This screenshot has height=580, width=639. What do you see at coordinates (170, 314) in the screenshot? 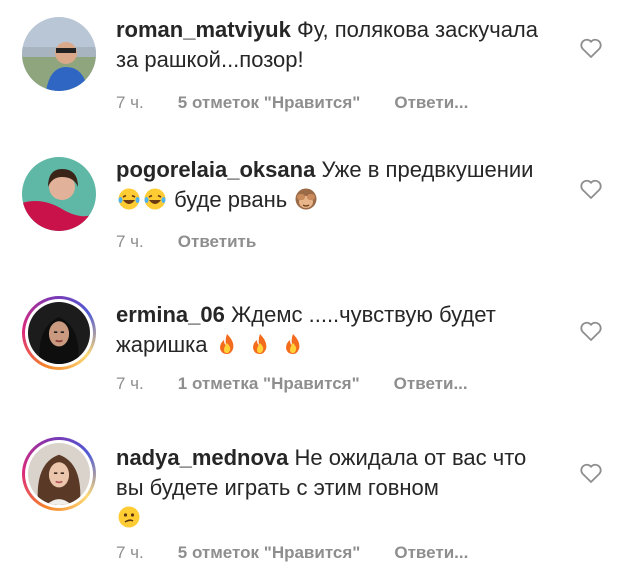
I see `comment-username: ermina_06` at bounding box center [170, 314].